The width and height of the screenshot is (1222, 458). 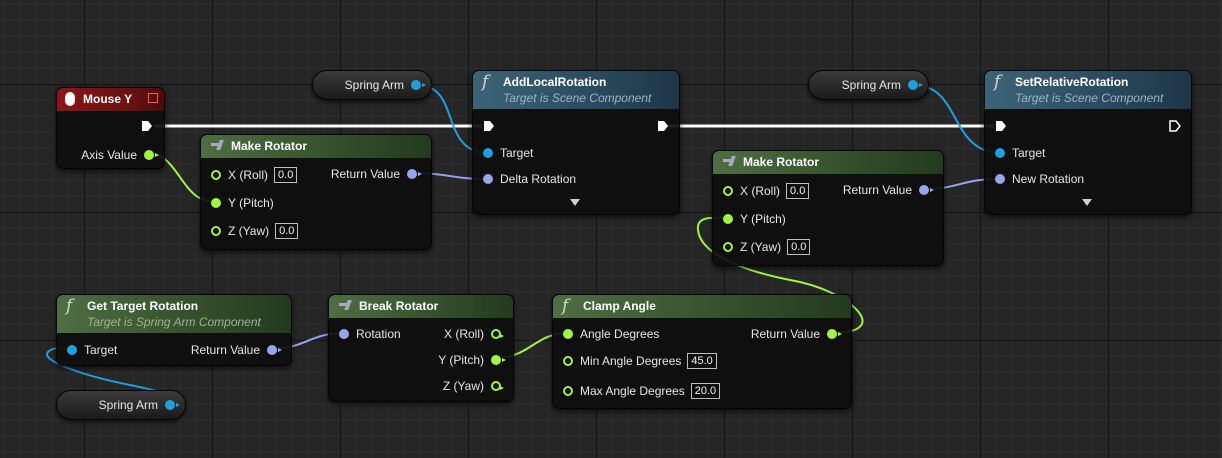 I want to click on make-rotator-1-z-pin: Z (Yaw) 0.0, so click(x=255, y=231).